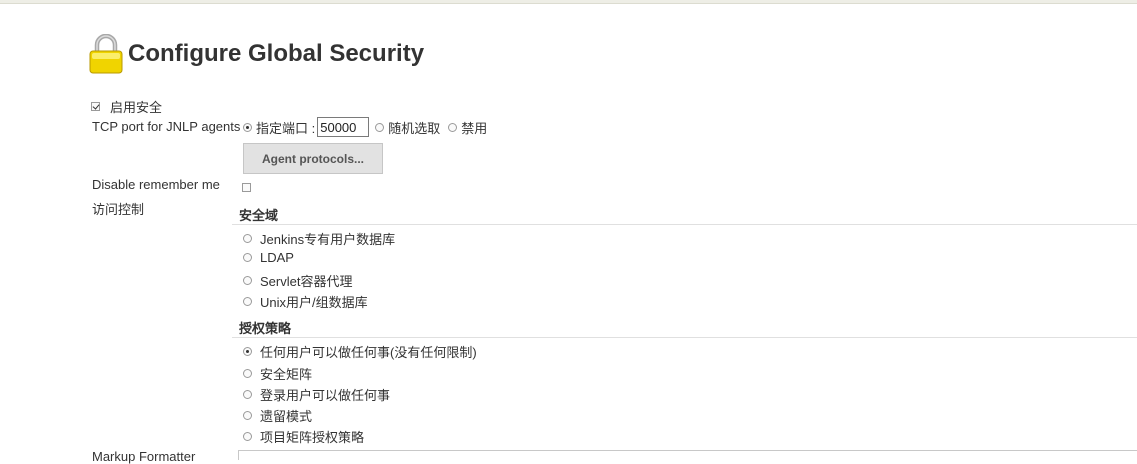  I want to click on enable-security-checkbox, so click(95, 106).